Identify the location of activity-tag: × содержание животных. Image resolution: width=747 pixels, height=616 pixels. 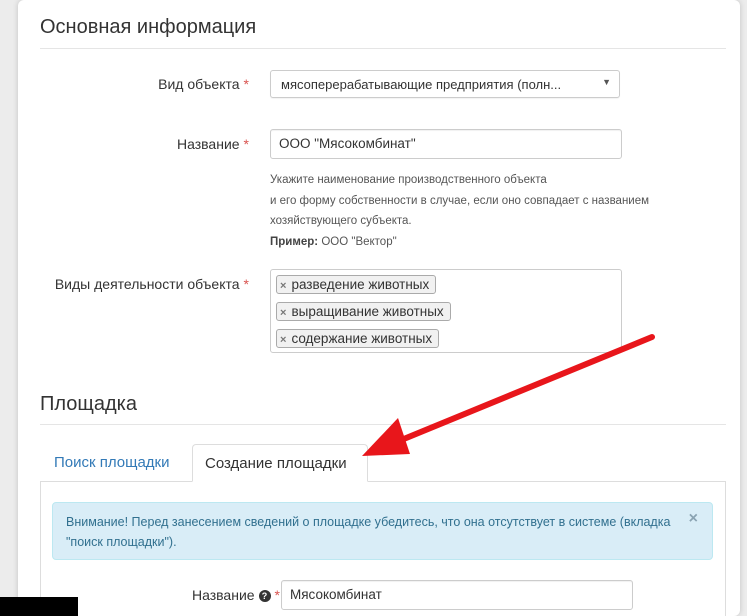
(358, 338).